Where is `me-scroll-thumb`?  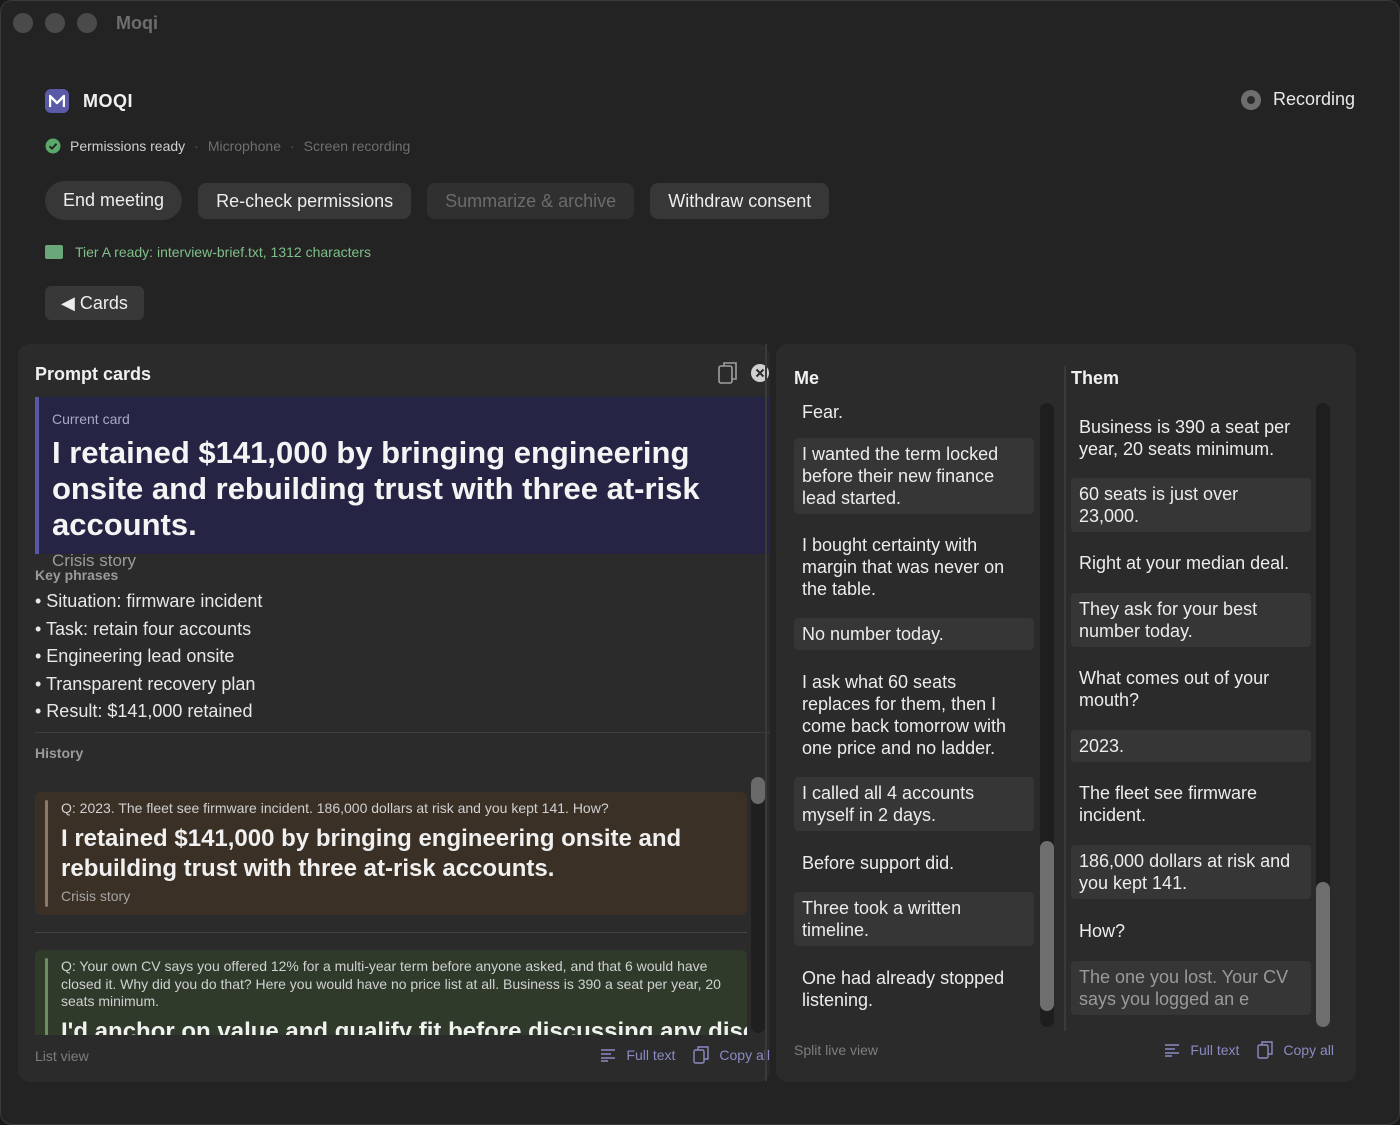
me-scroll-thumb is located at coordinates (1047, 926).